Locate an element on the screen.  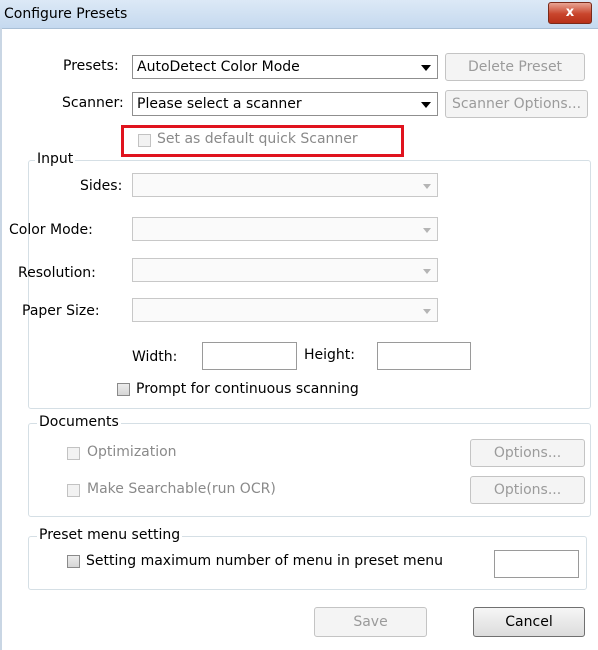
scanner-selected-value: Please select a scanner is located at coordinates (219, 104).